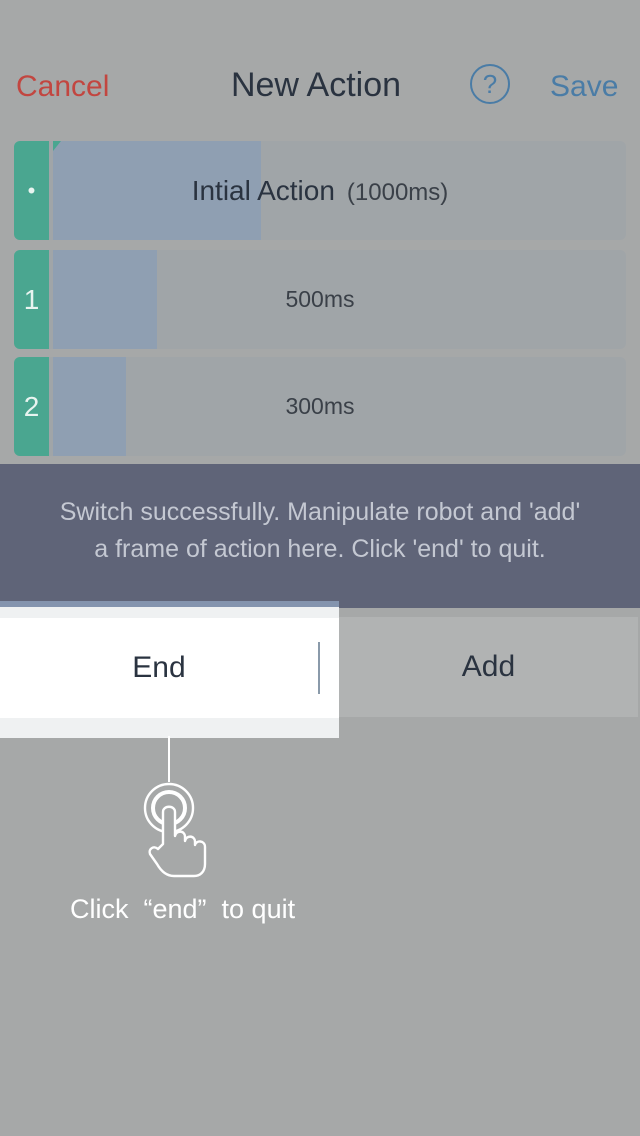 This screenshot has width=640, height=1136. I want to click on add-button: Add, so click(488, 667).